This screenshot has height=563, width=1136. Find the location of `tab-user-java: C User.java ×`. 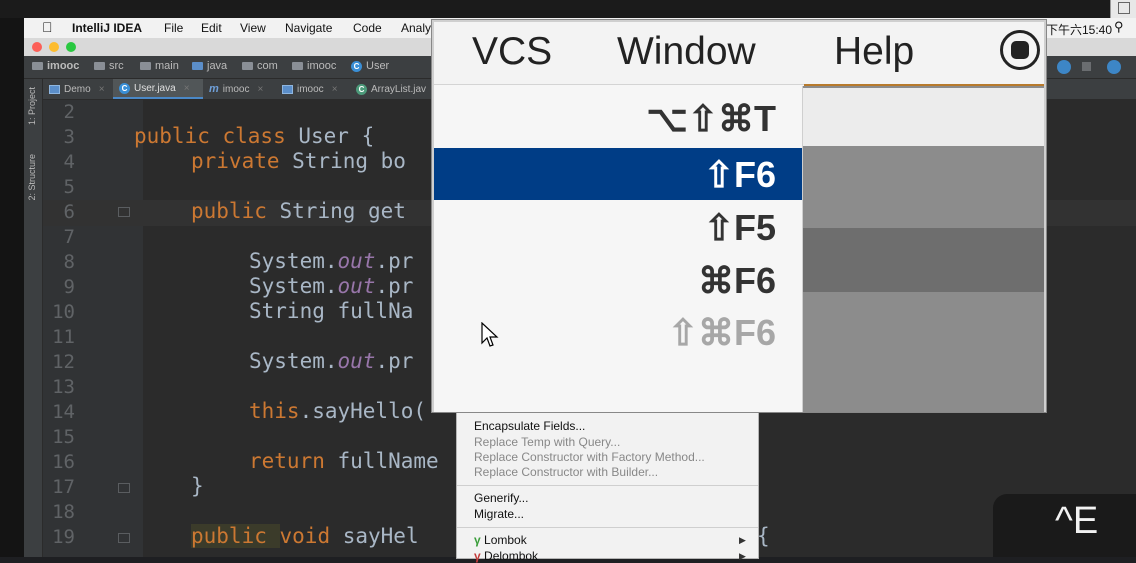

tab-user-java: C User.java × is located at coordinates (158, 89).